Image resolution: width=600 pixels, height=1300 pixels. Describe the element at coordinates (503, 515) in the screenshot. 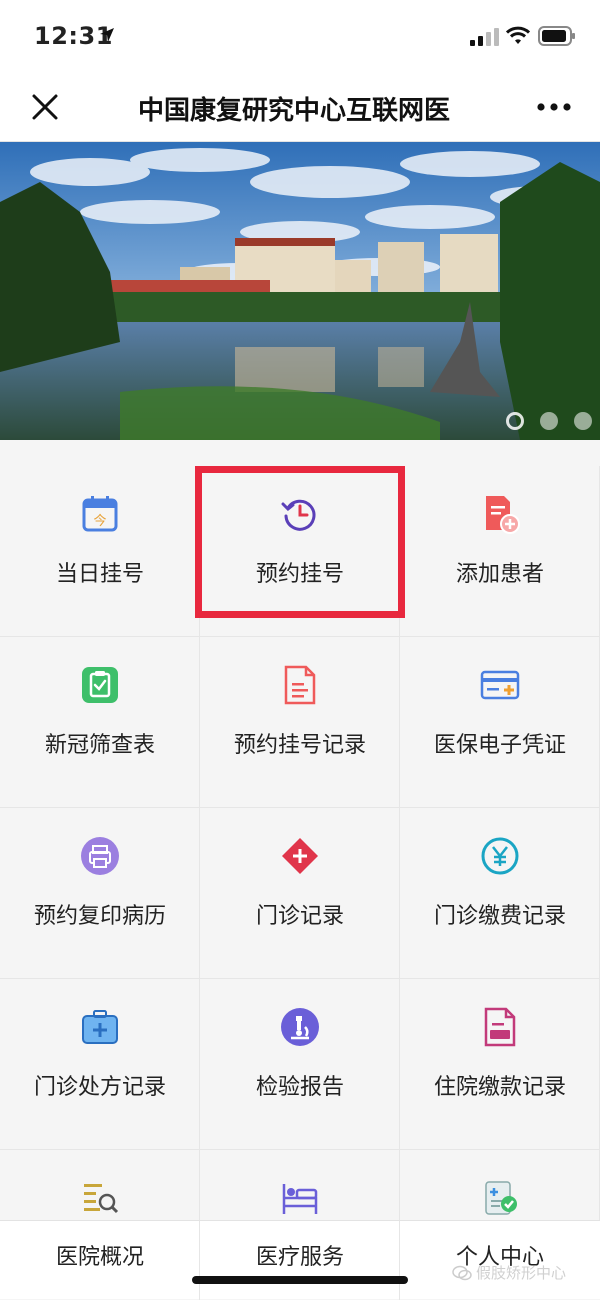

I see `add-document-icon` at that location.